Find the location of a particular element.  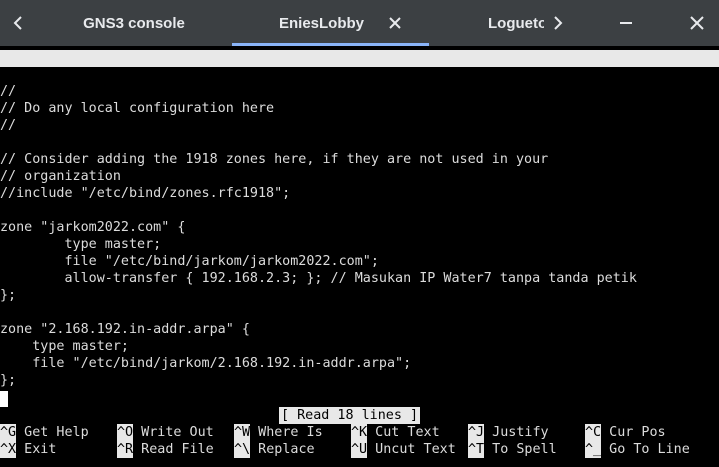

shortcut-uncut-text: ^U Uncut Text is located at coordinates (403, 449).